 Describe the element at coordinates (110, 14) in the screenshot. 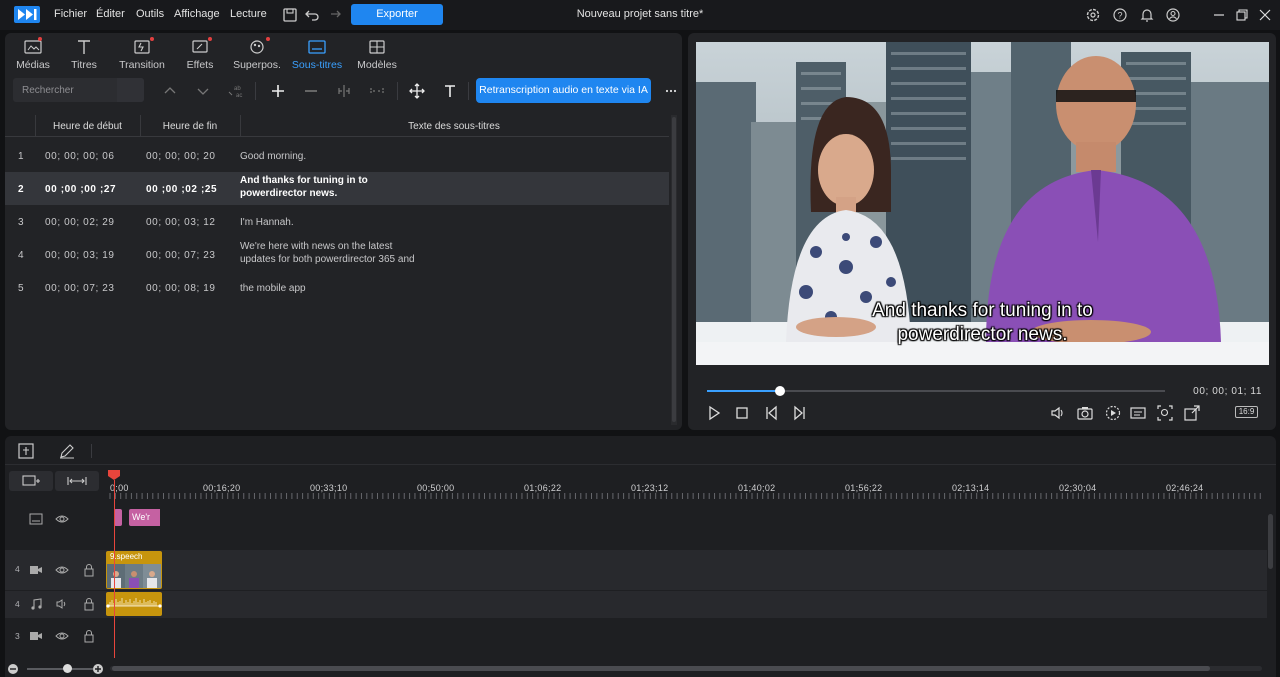

I see `menu-edit: Éditer` at that location.